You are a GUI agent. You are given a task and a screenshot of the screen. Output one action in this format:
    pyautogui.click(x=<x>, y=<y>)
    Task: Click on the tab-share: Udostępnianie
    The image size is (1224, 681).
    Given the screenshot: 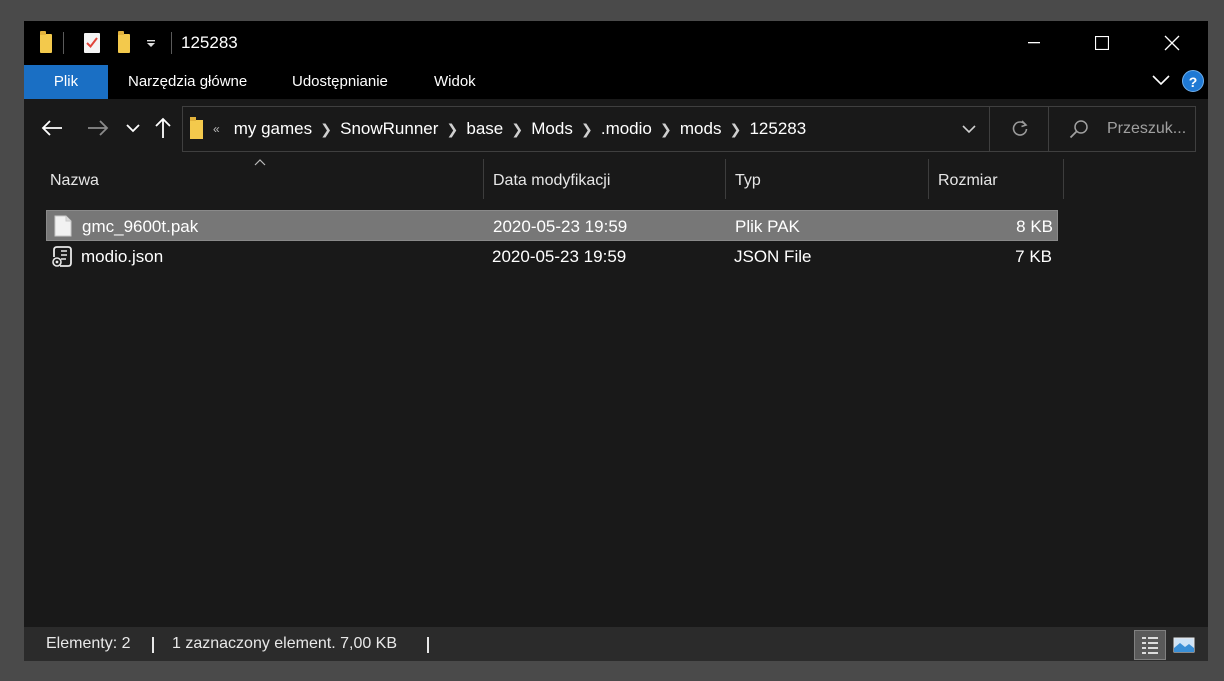 What is the action you would take?
    pyautogui.click(x=340, y=82)
    